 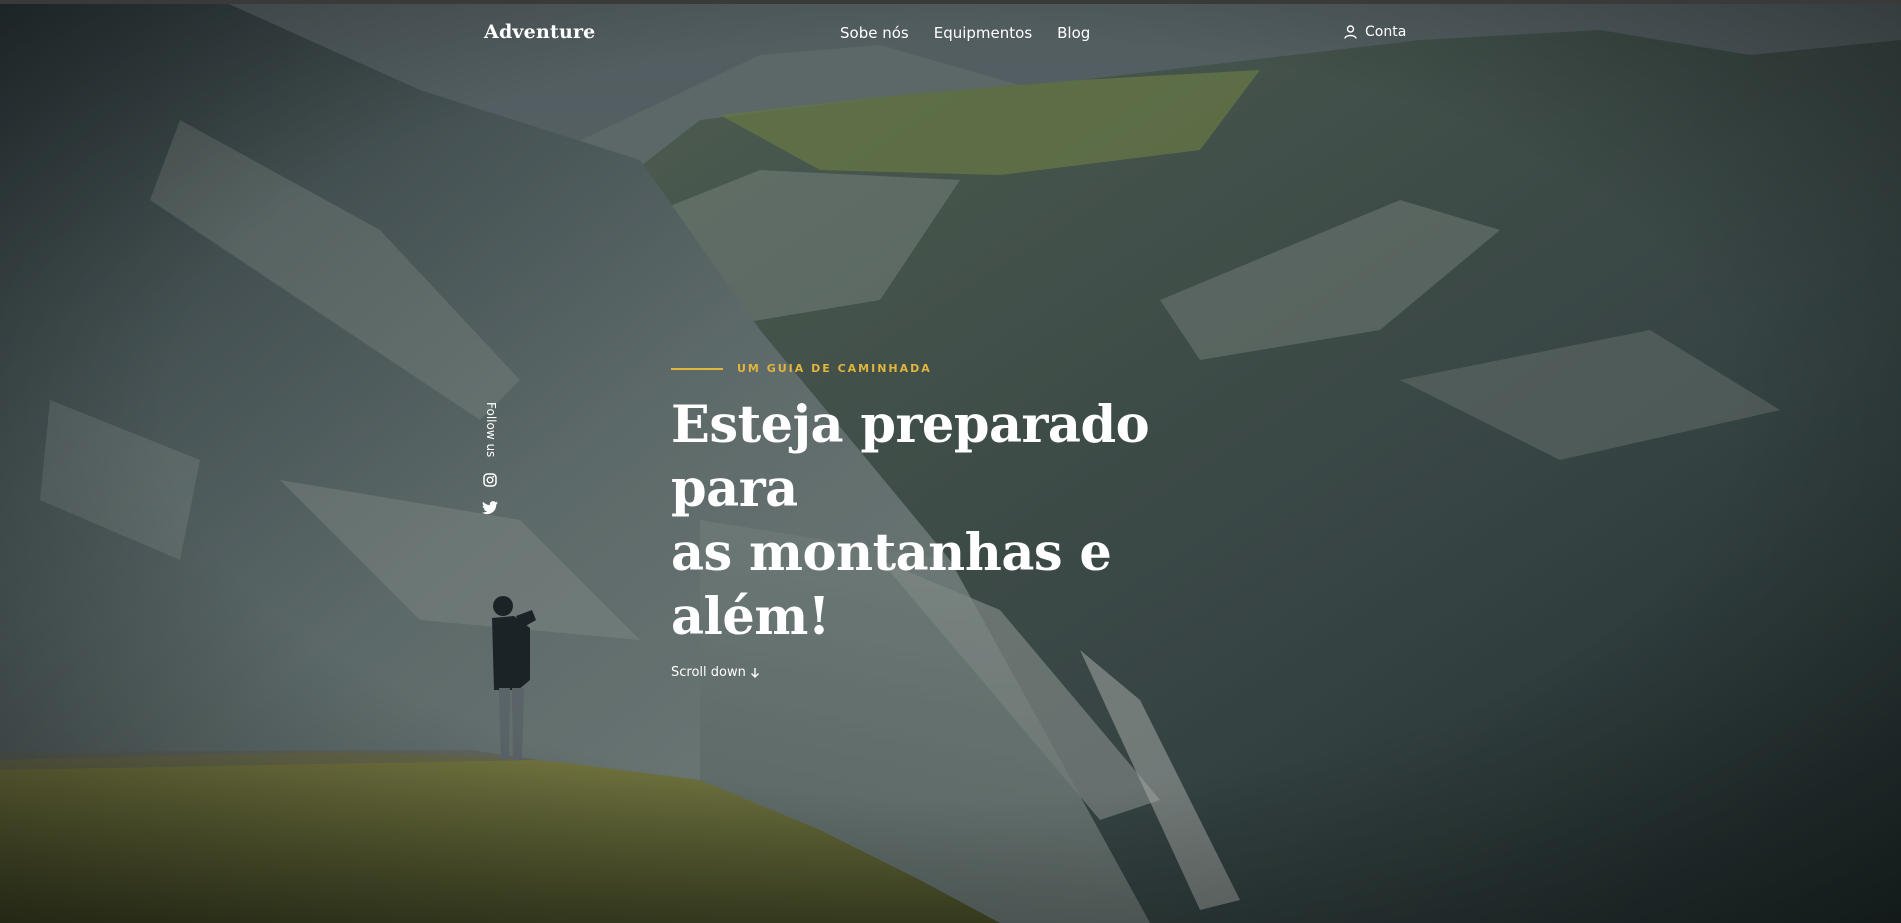 What do you see at coordinates (983, 33) in the screenshot?
I see `nav-link-equipamentos: Equipmentos` at bounding box center [983, 33].